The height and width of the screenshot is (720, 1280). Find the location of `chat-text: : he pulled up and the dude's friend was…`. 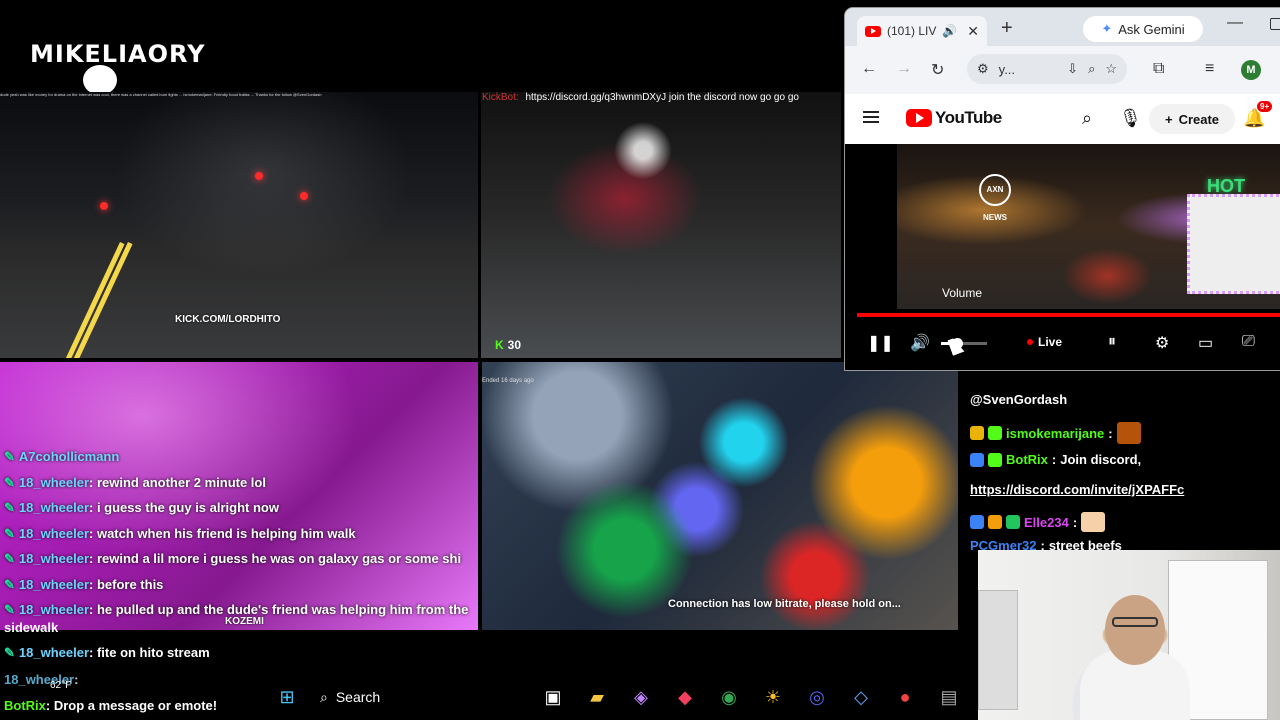

chat-text: : he pulled up and the dude's friend was… is located at coordinates (279, 609).